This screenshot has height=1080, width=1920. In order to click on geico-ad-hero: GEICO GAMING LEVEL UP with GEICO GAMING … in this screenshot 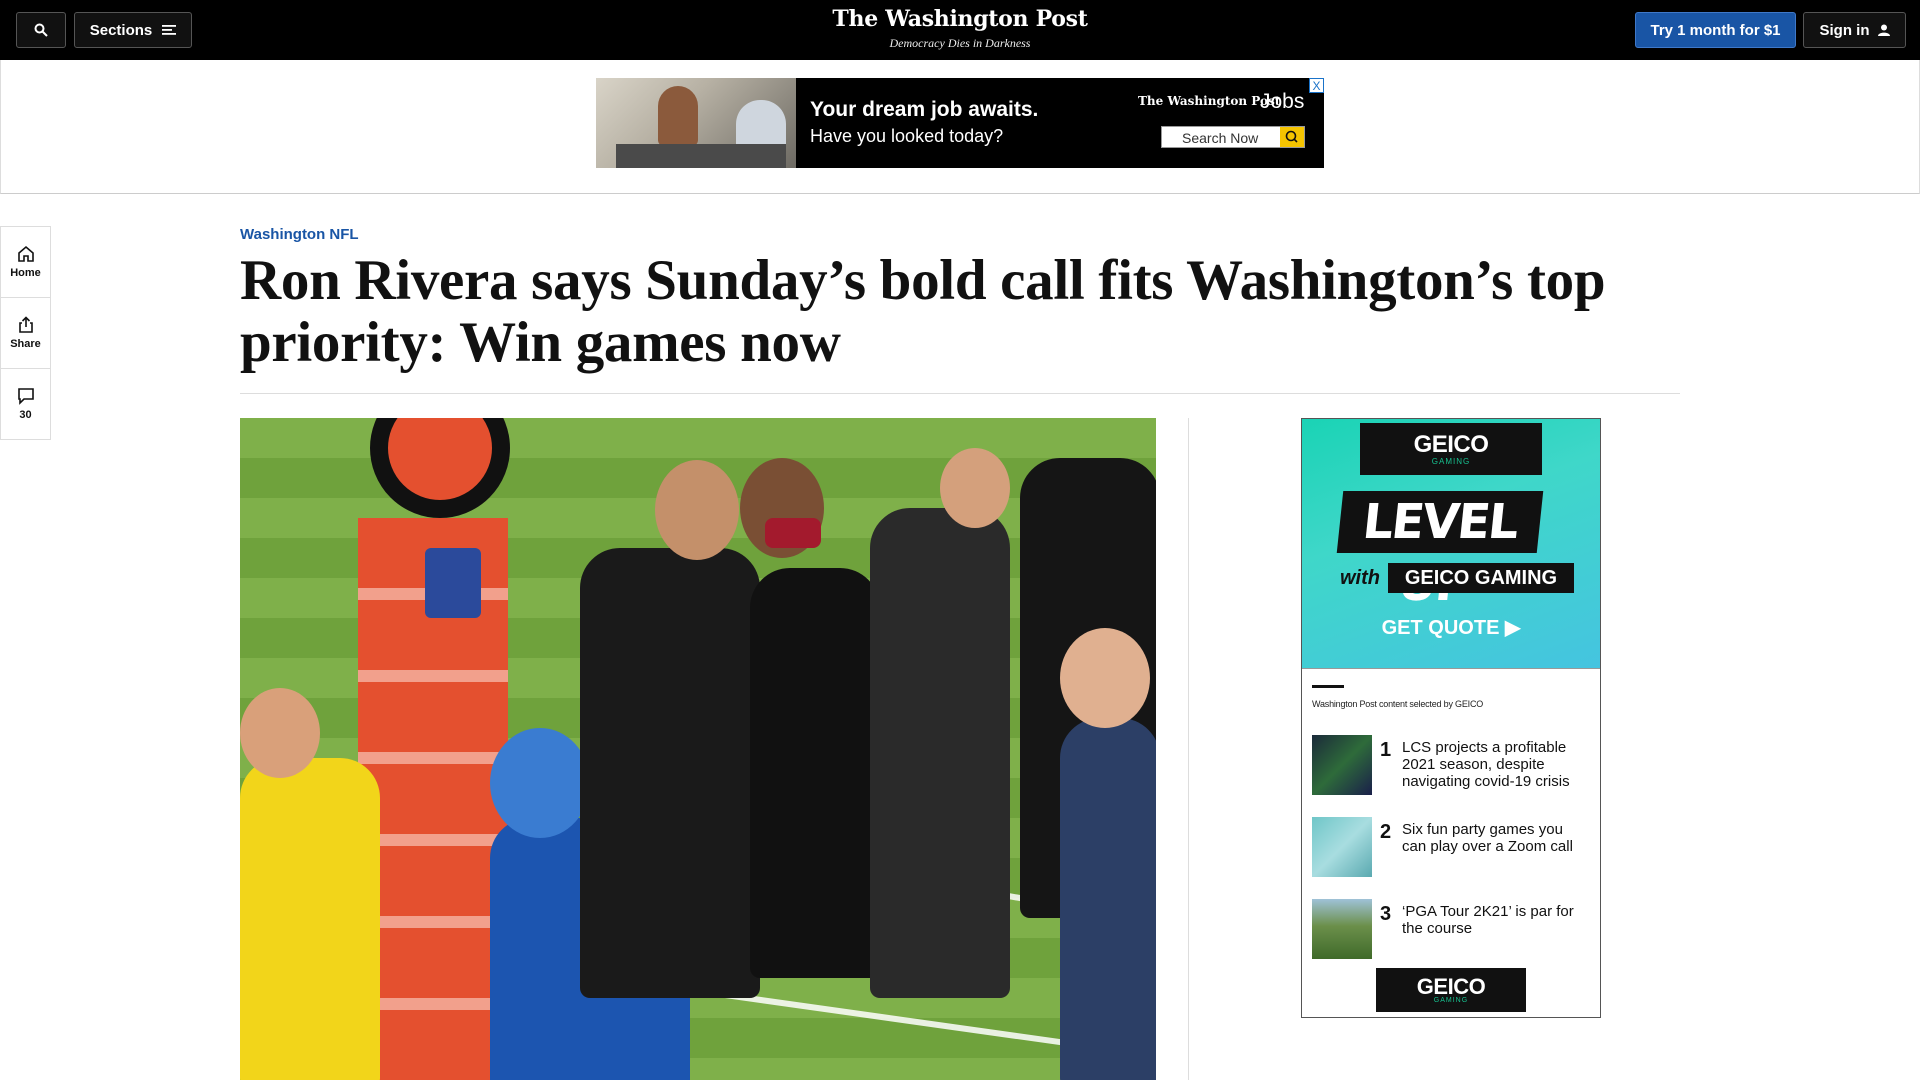, I will do `click(1451, 544)`.